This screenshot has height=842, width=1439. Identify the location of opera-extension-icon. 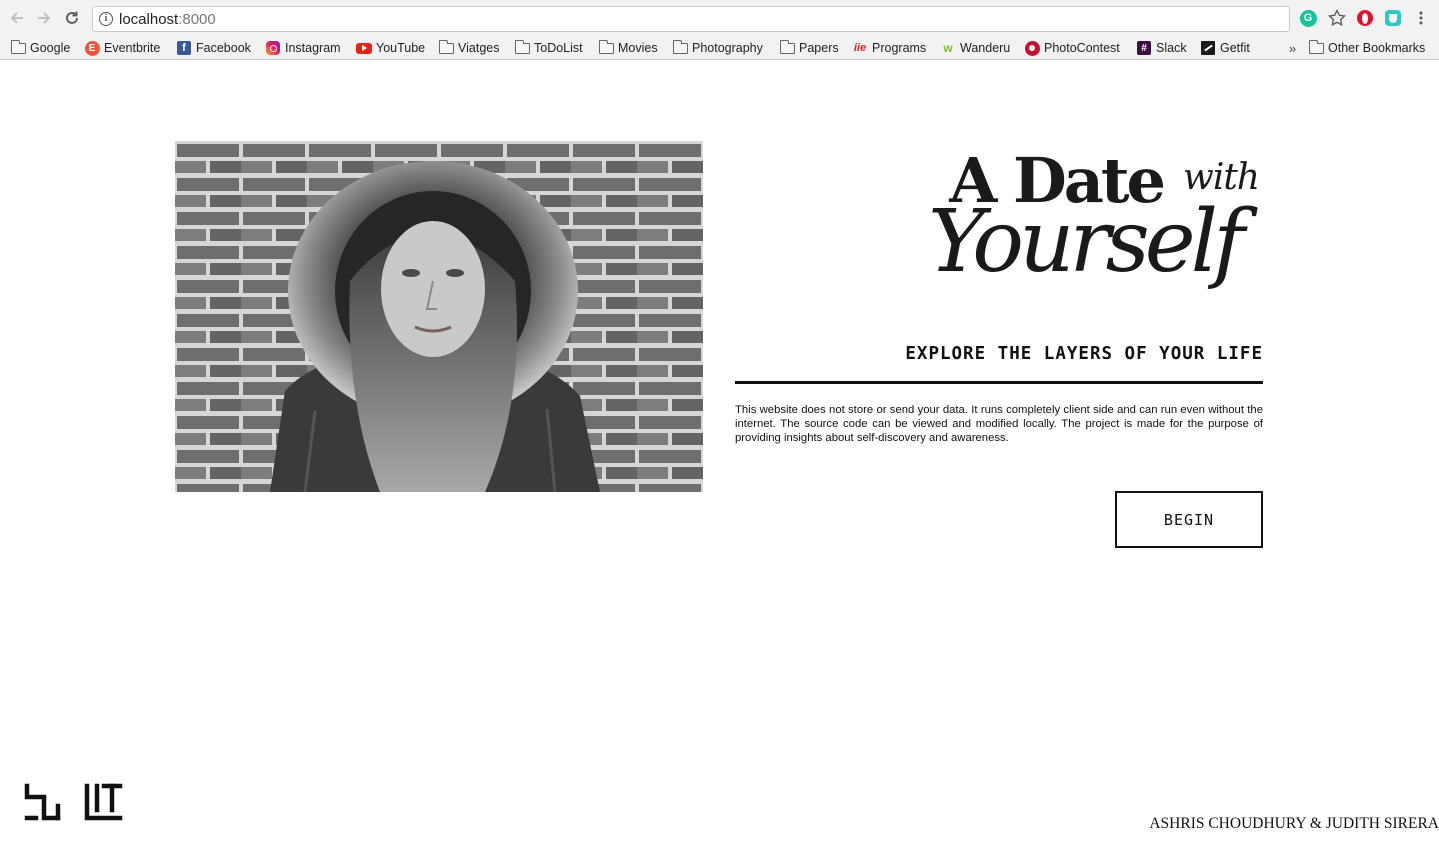
(1365, 18).